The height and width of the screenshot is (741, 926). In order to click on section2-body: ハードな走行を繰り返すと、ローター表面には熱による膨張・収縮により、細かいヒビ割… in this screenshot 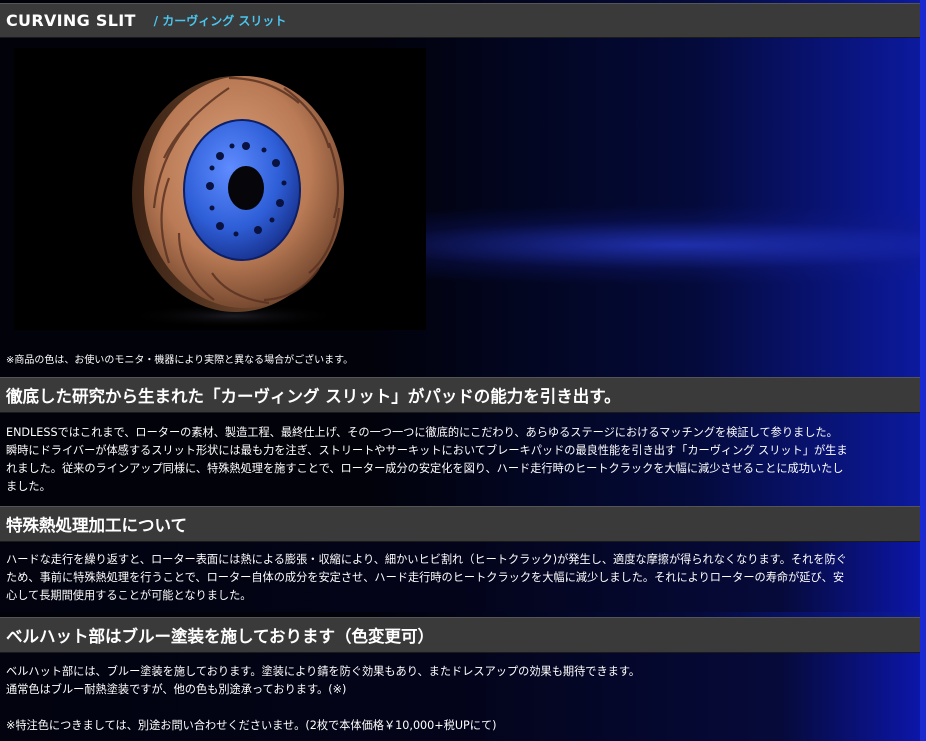, I will do `click(460, 578)`.